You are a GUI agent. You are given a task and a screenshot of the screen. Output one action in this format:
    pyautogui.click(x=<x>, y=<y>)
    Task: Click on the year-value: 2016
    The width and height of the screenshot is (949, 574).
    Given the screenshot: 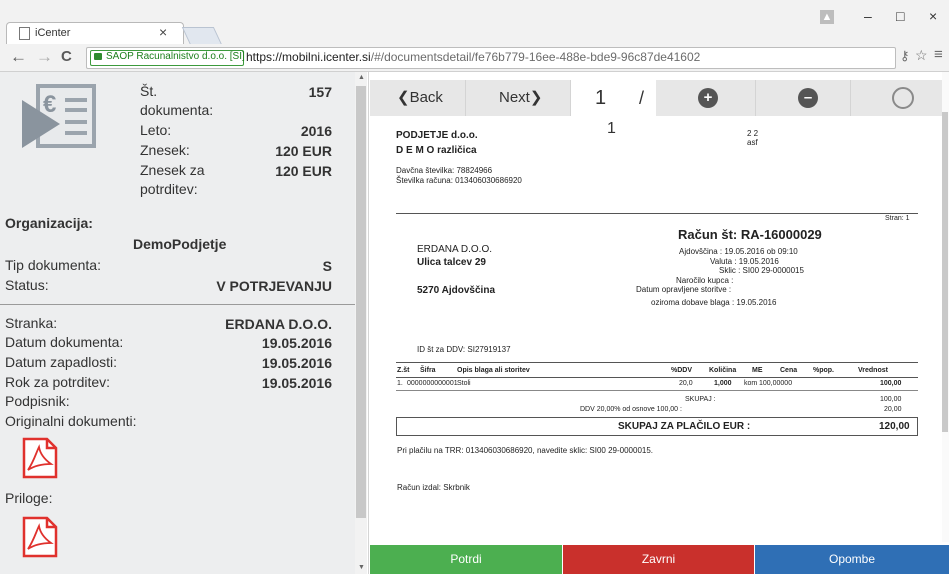 What is the action you would take?
    pyautogui.click(x=316, y=131)
    